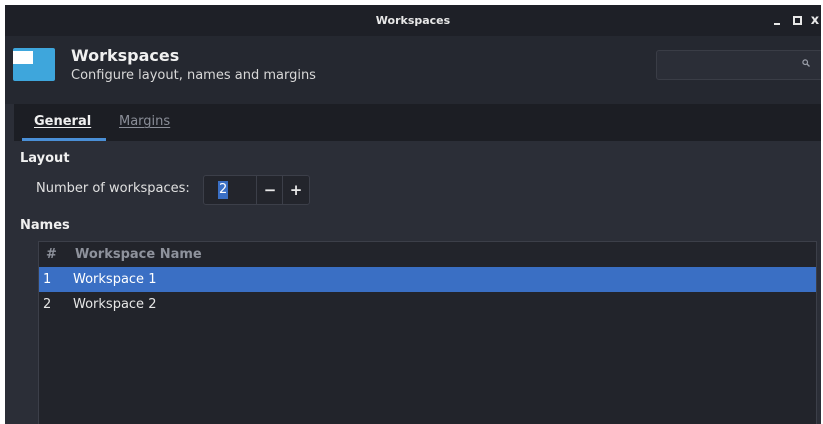 This screenshot has height=424, width=823. I want to click on workspaces-count-stepper: 2 − +, so click(256, 190).